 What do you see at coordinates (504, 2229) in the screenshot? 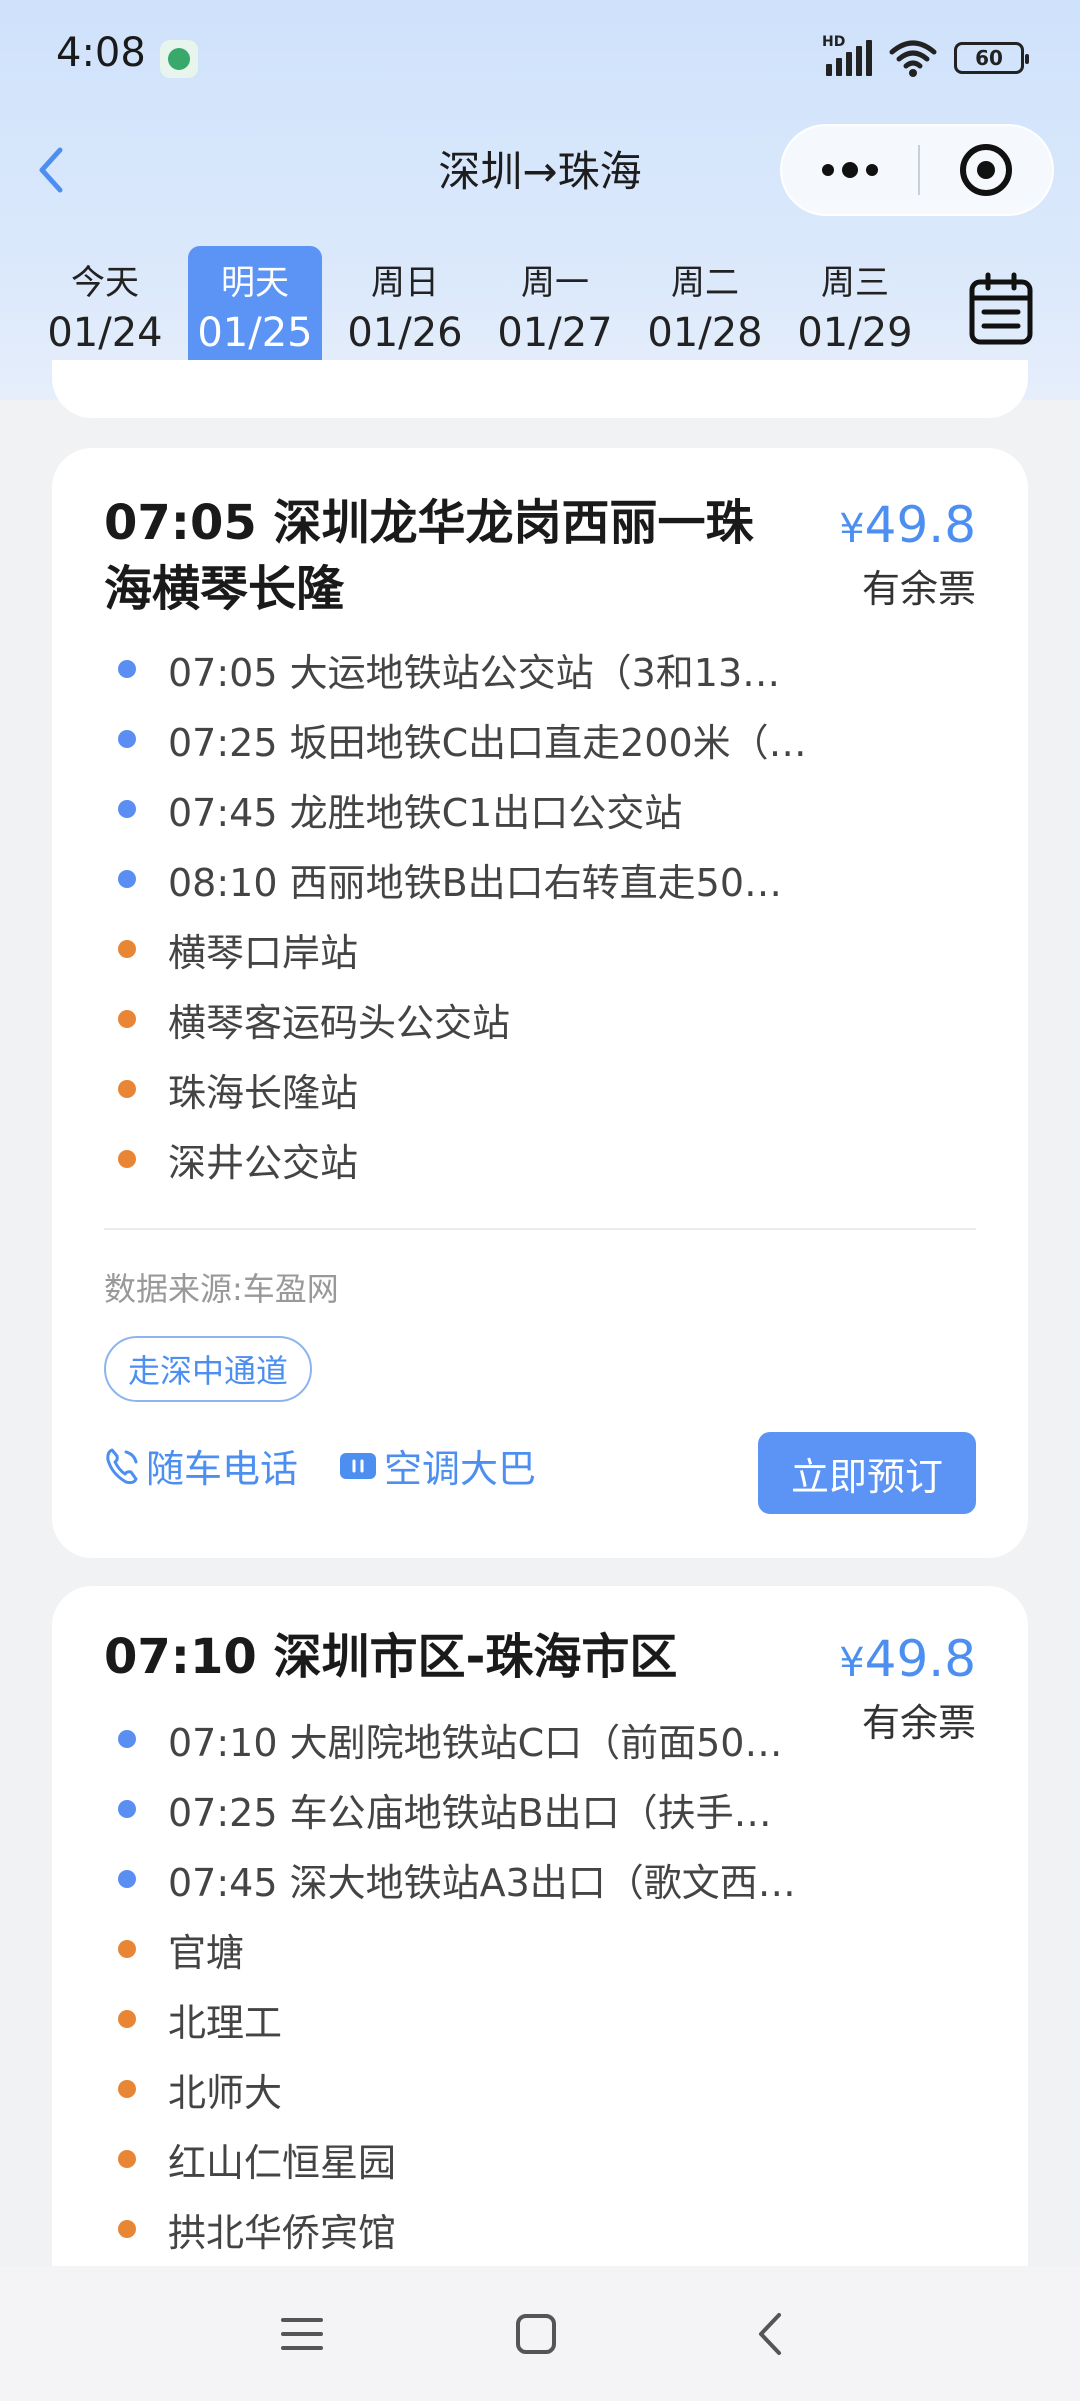
I see `stop-item: 拱北华侨宾馆` at bounding box center [504, 2229].